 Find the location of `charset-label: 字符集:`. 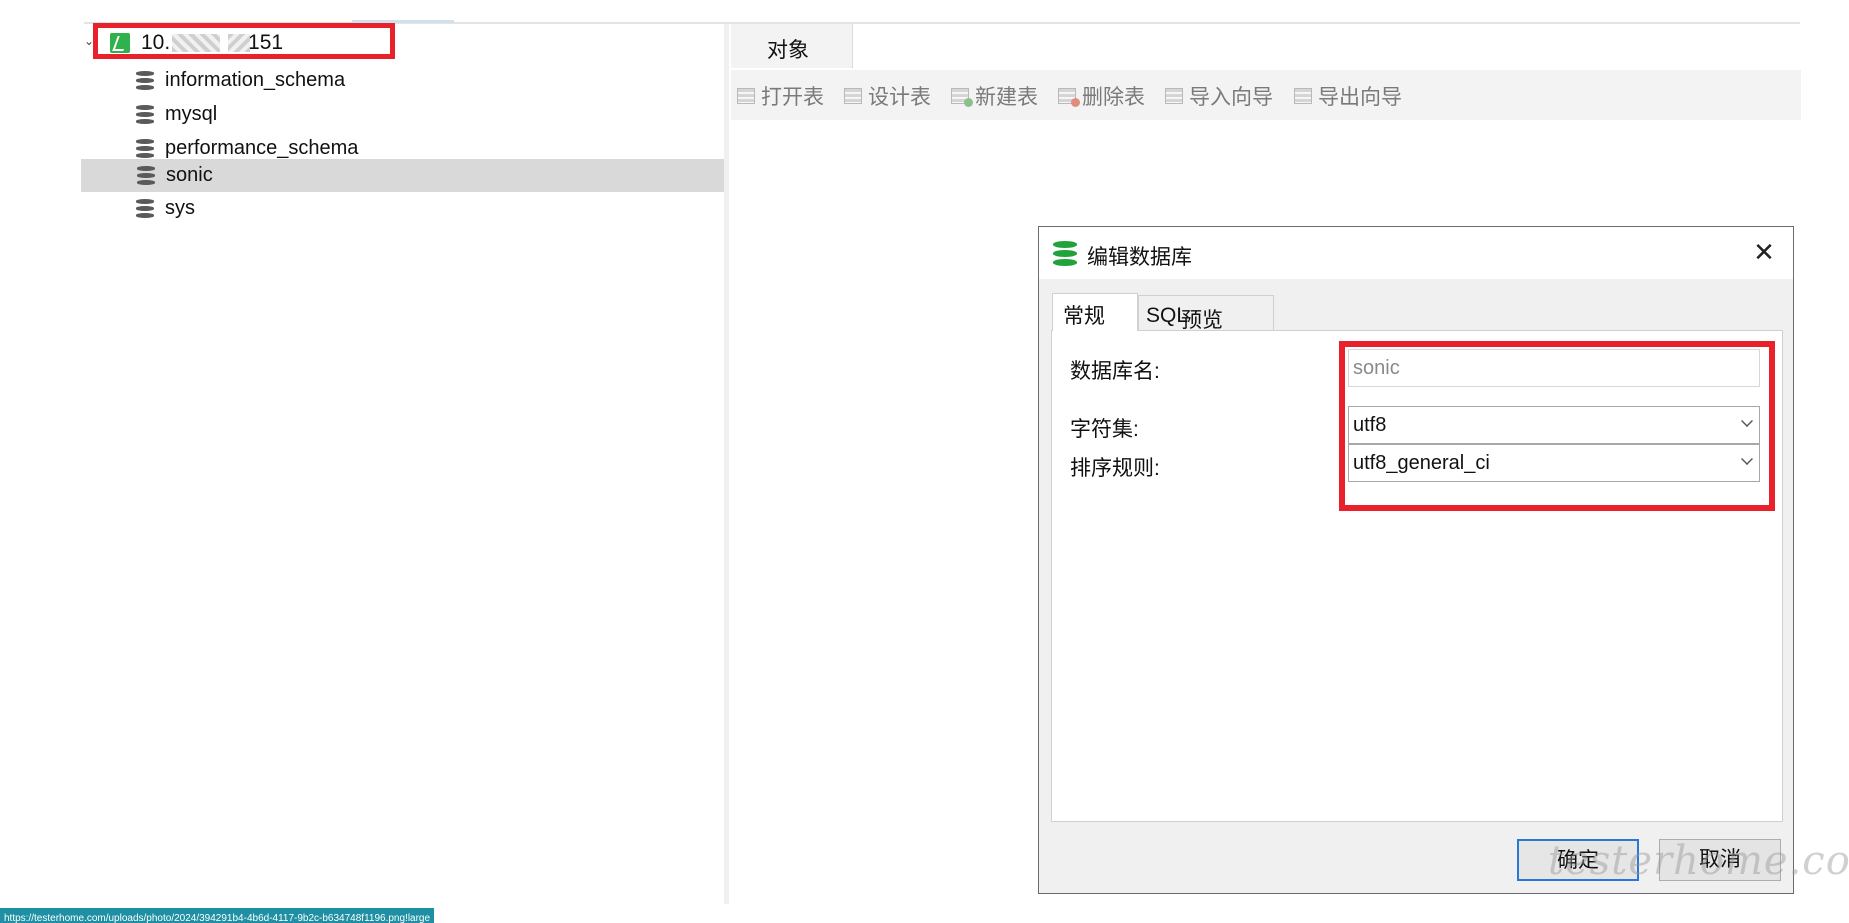

charset-label: 字符集: is located at coordinates (1104, 429).